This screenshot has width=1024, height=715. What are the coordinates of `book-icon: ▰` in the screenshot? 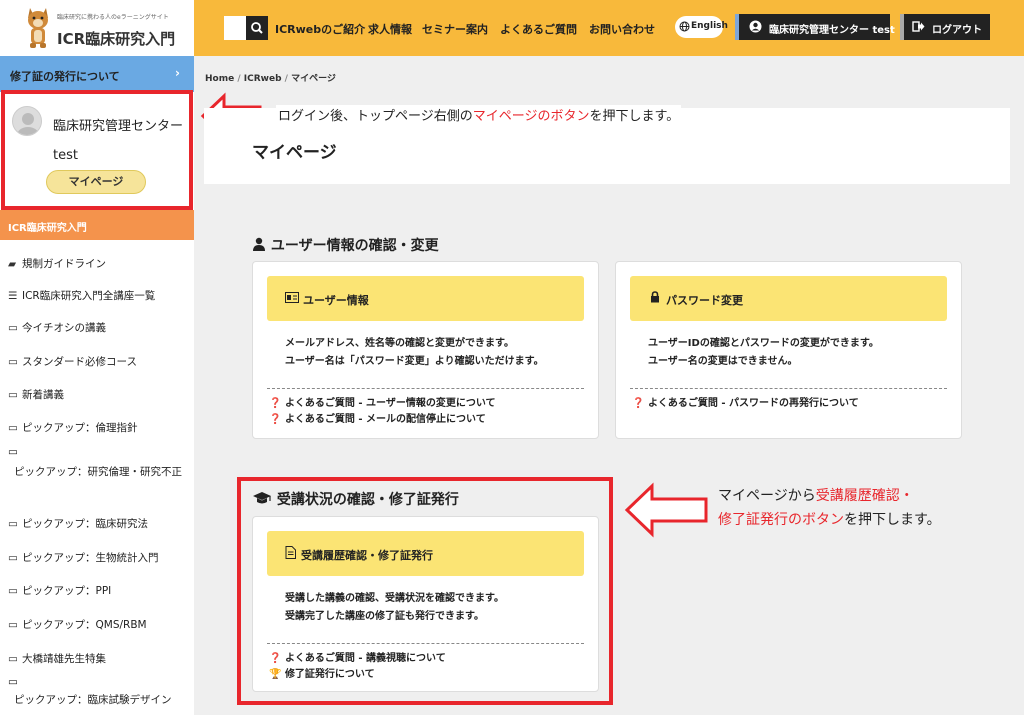 It's located at (12, 264).